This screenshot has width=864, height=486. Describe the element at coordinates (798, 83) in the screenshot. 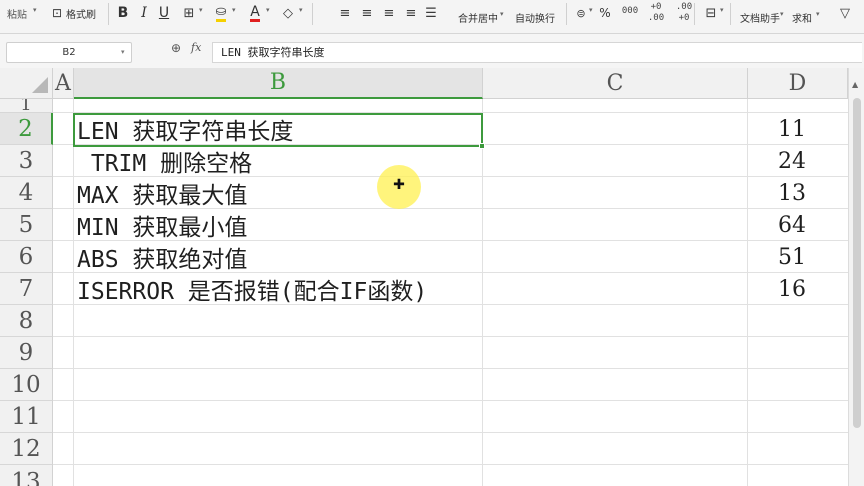

I see `column-header-d: D` at that location.